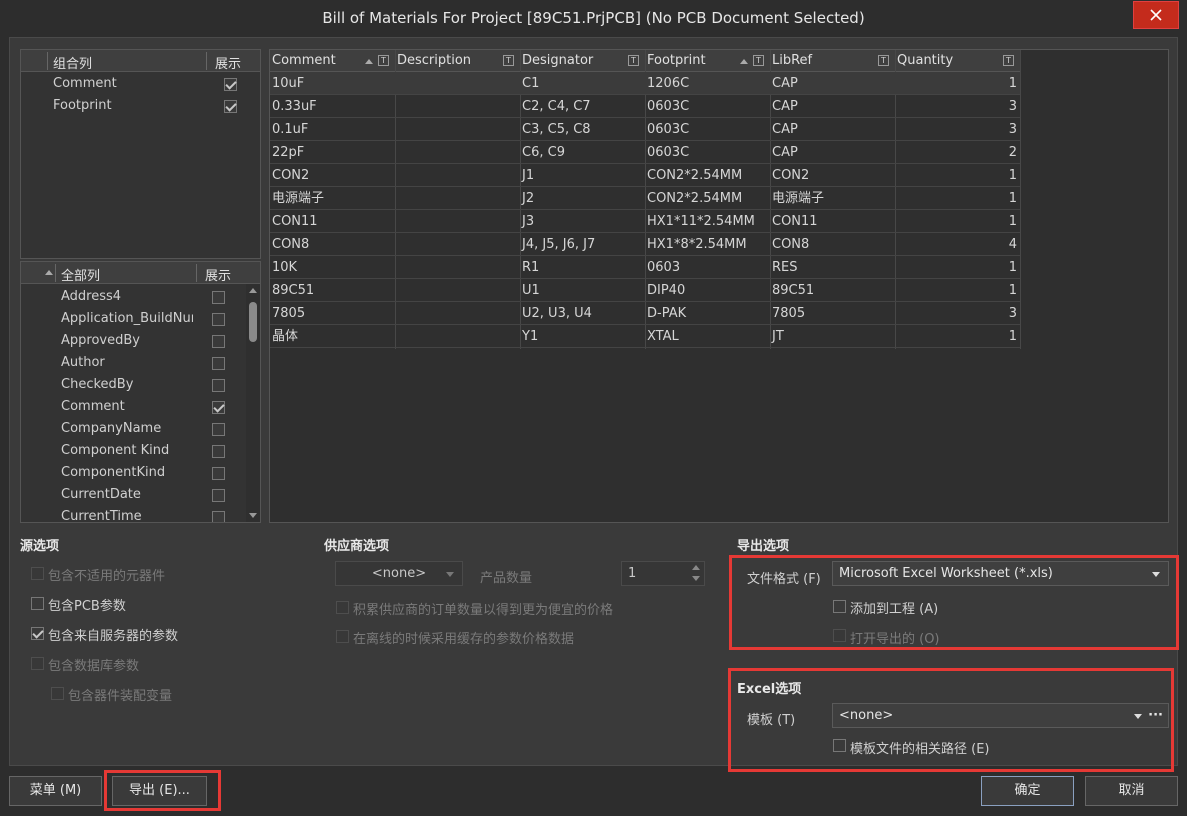  I want to click on cell-comment: 10uF, so click(288, 83).